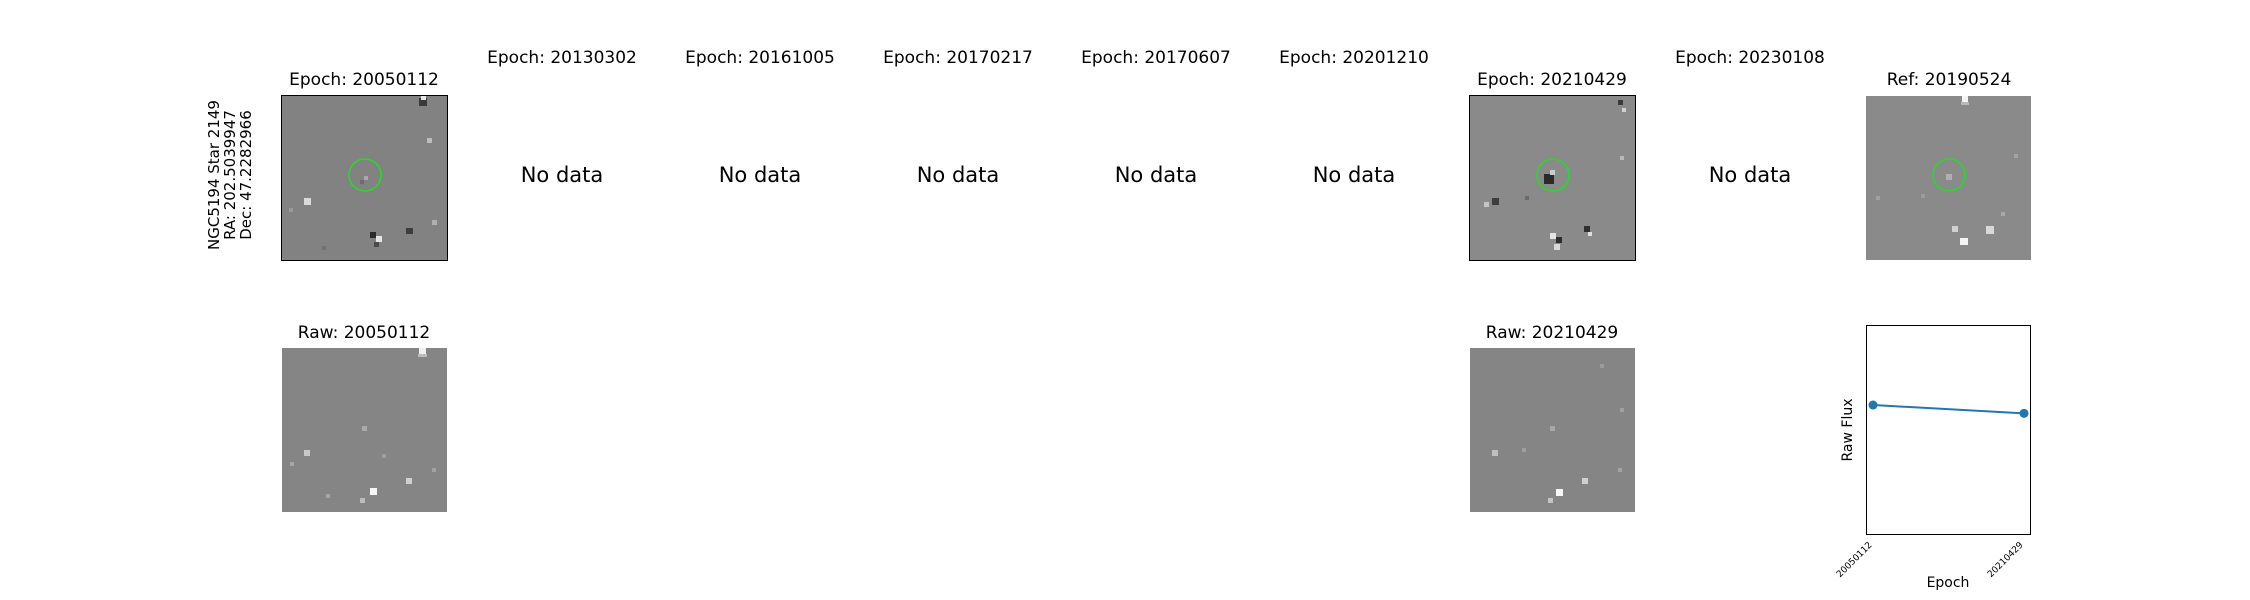 The height and width of the screenshot is (600, 2250). I want to click on no-data-20130302: No data, so click(562, 175).